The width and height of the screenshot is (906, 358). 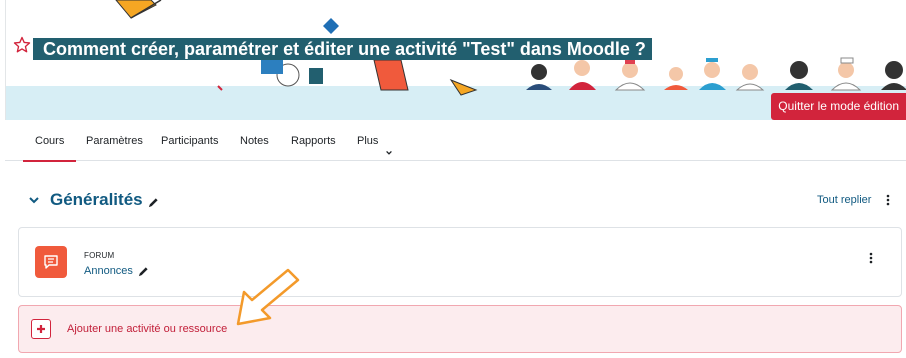 What do you see at coordinates (22, 45) in the screenshot?
I see `star-outline-icon` at bounding box center [22, 45].